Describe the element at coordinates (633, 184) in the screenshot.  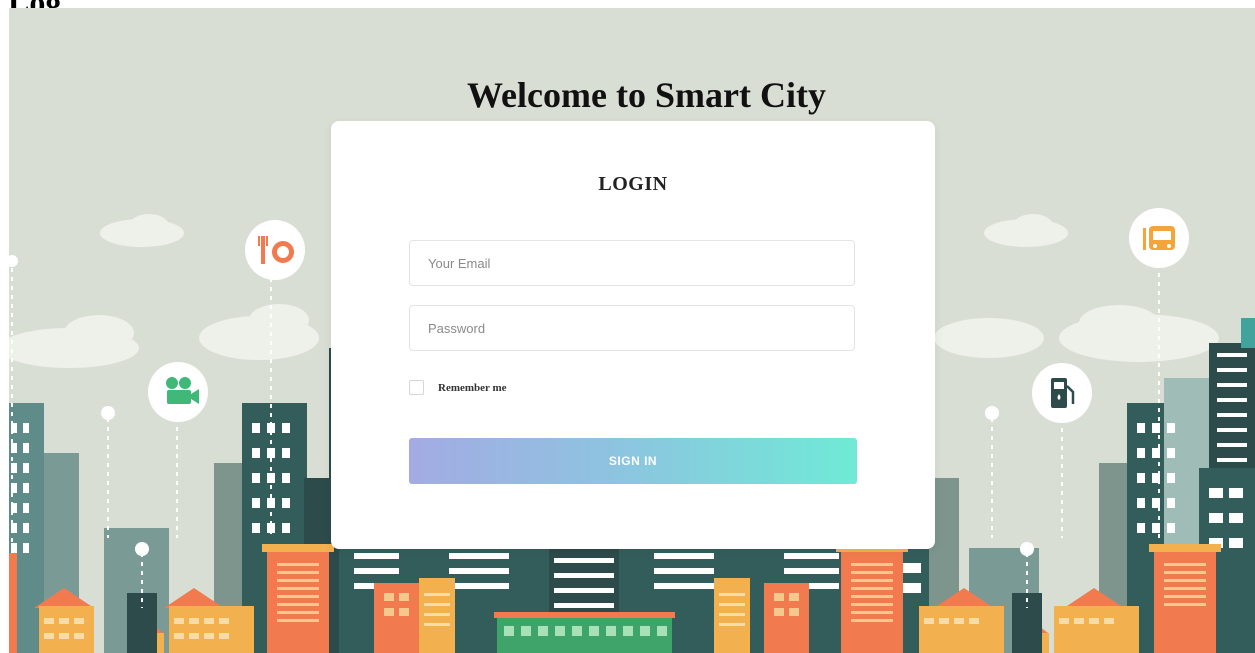
I see `login-title: LOGIN` at that location.